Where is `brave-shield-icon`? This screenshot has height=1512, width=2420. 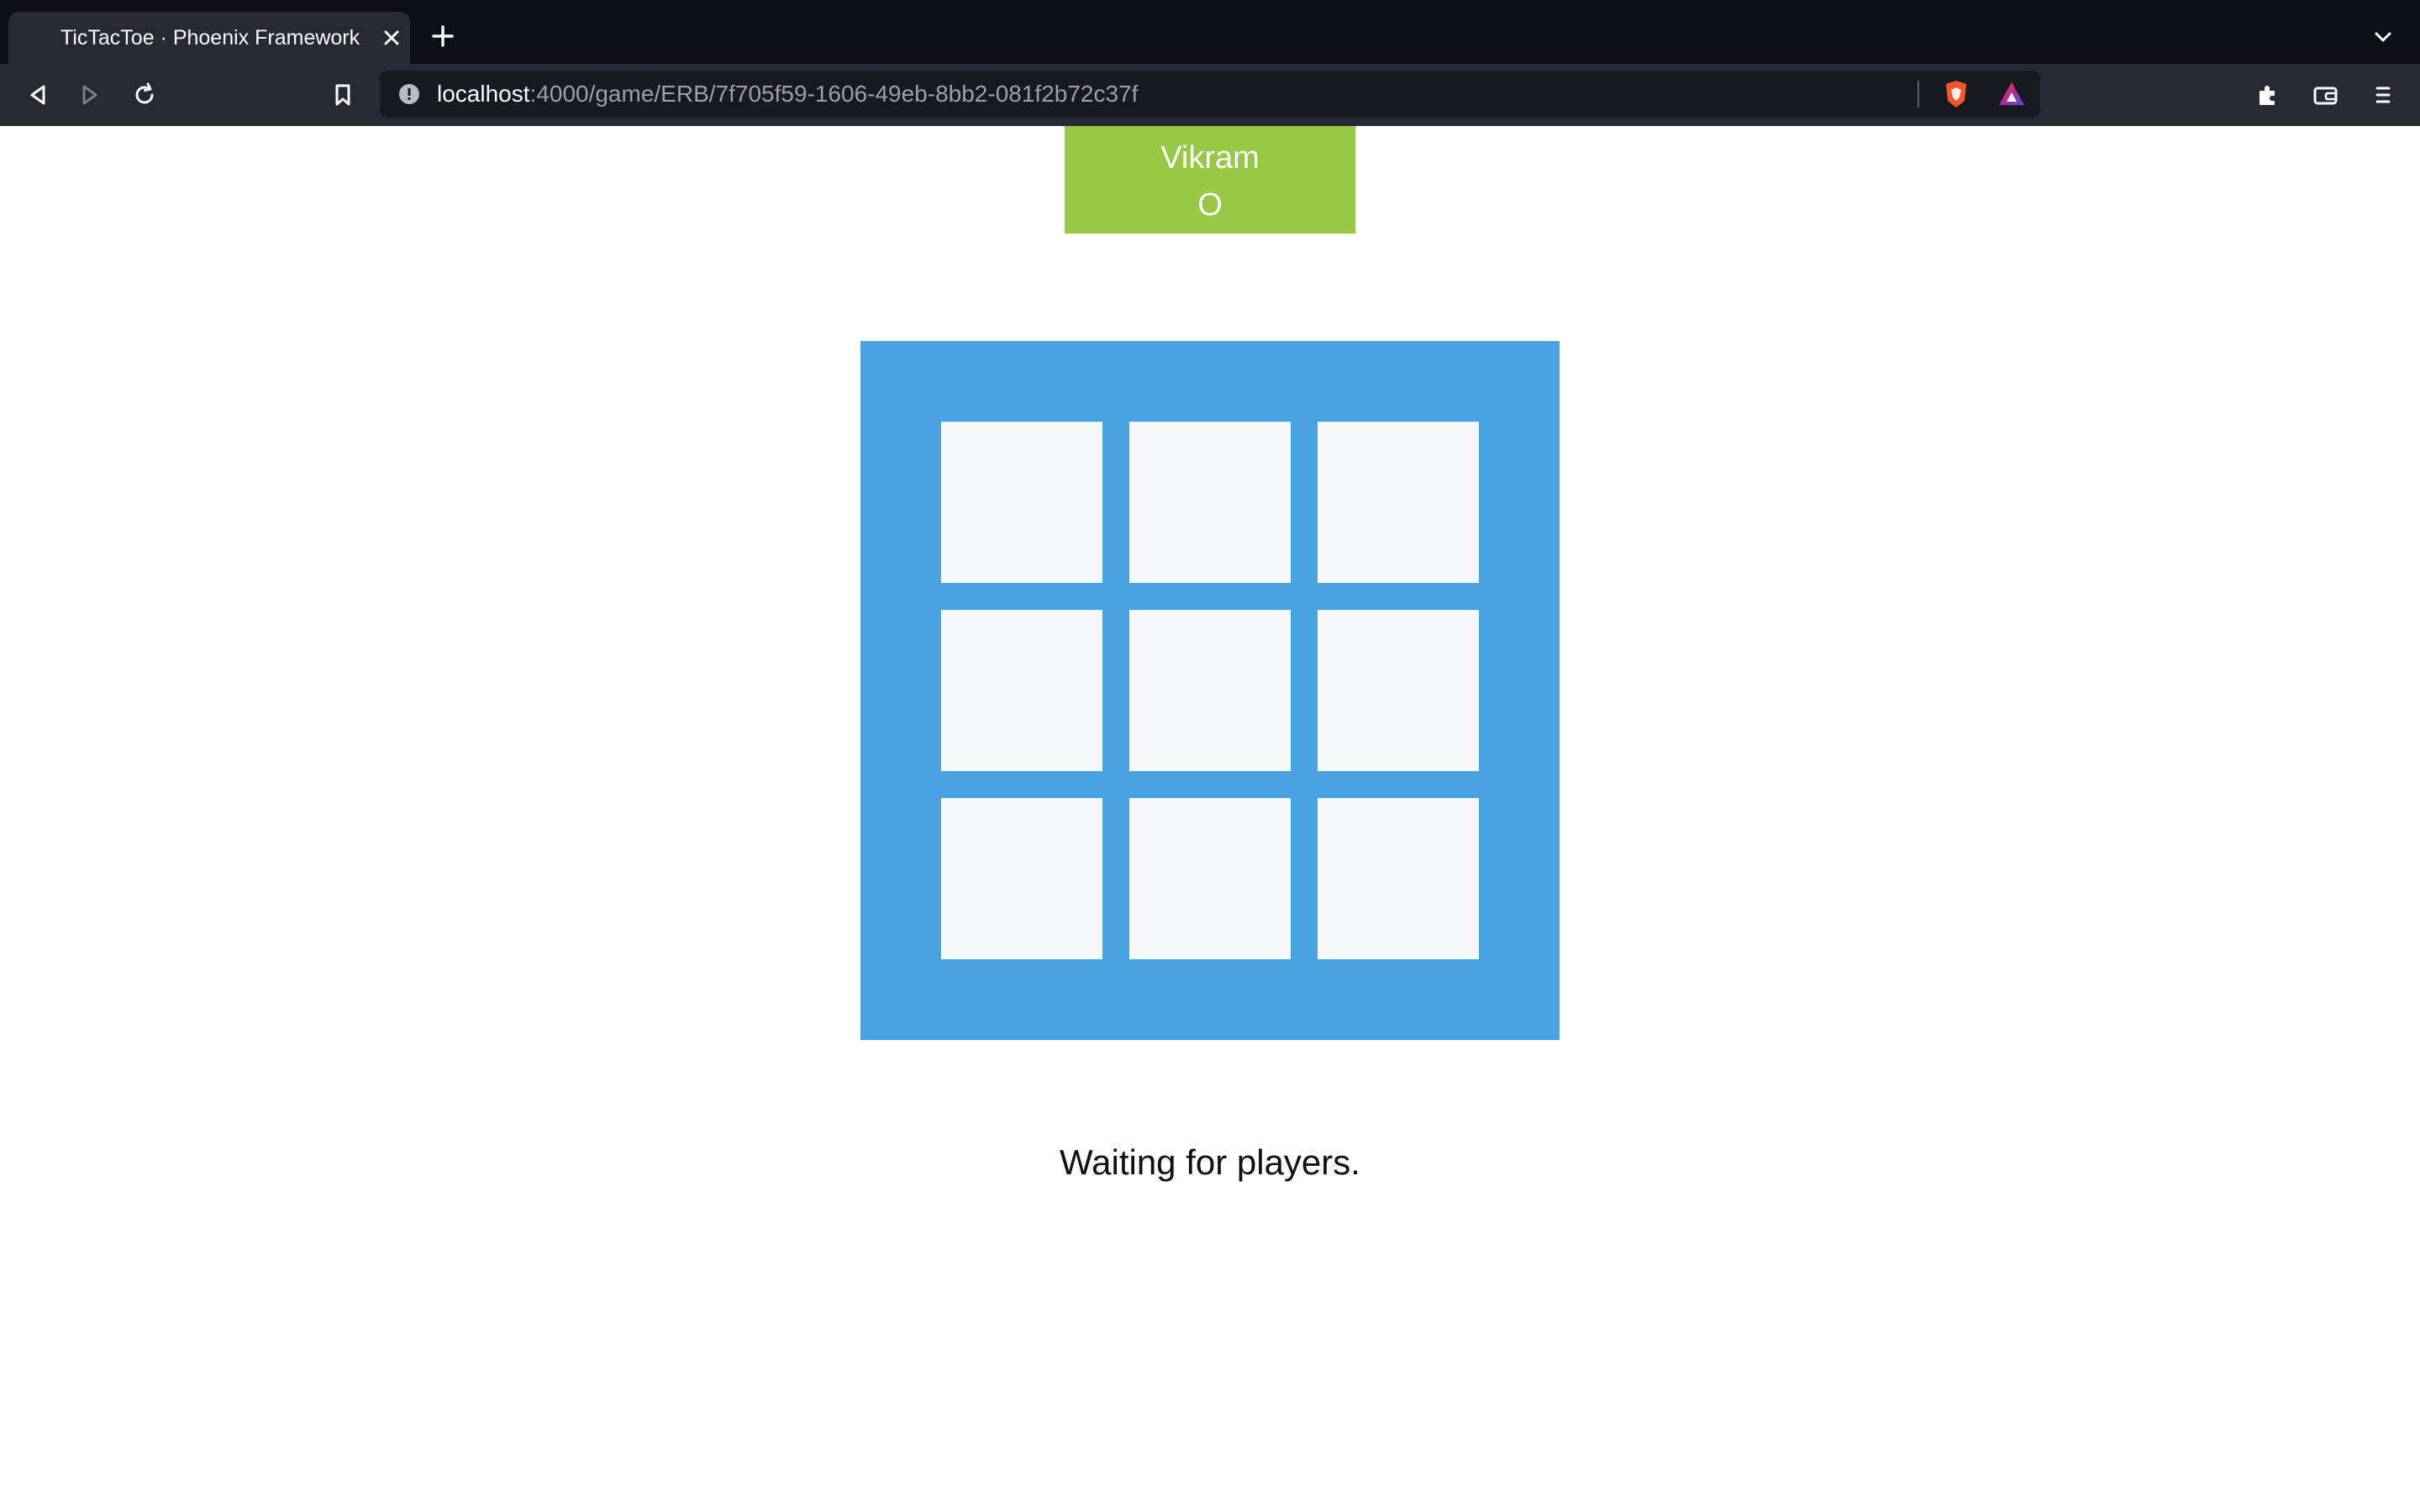 brave-shield-icon is located at coordinates (1956, 94).